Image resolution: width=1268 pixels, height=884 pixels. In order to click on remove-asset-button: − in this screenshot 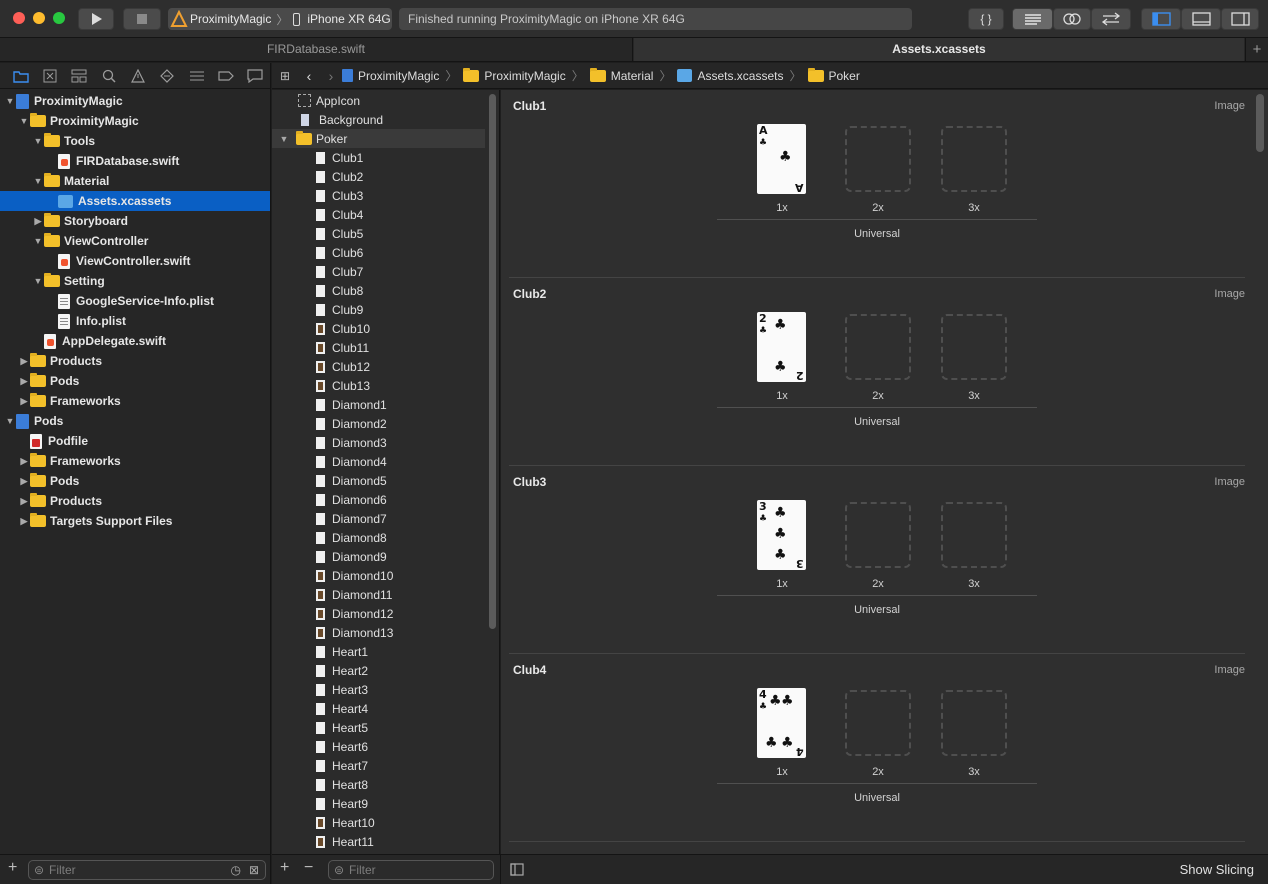, I will do `click(308, 868)`.